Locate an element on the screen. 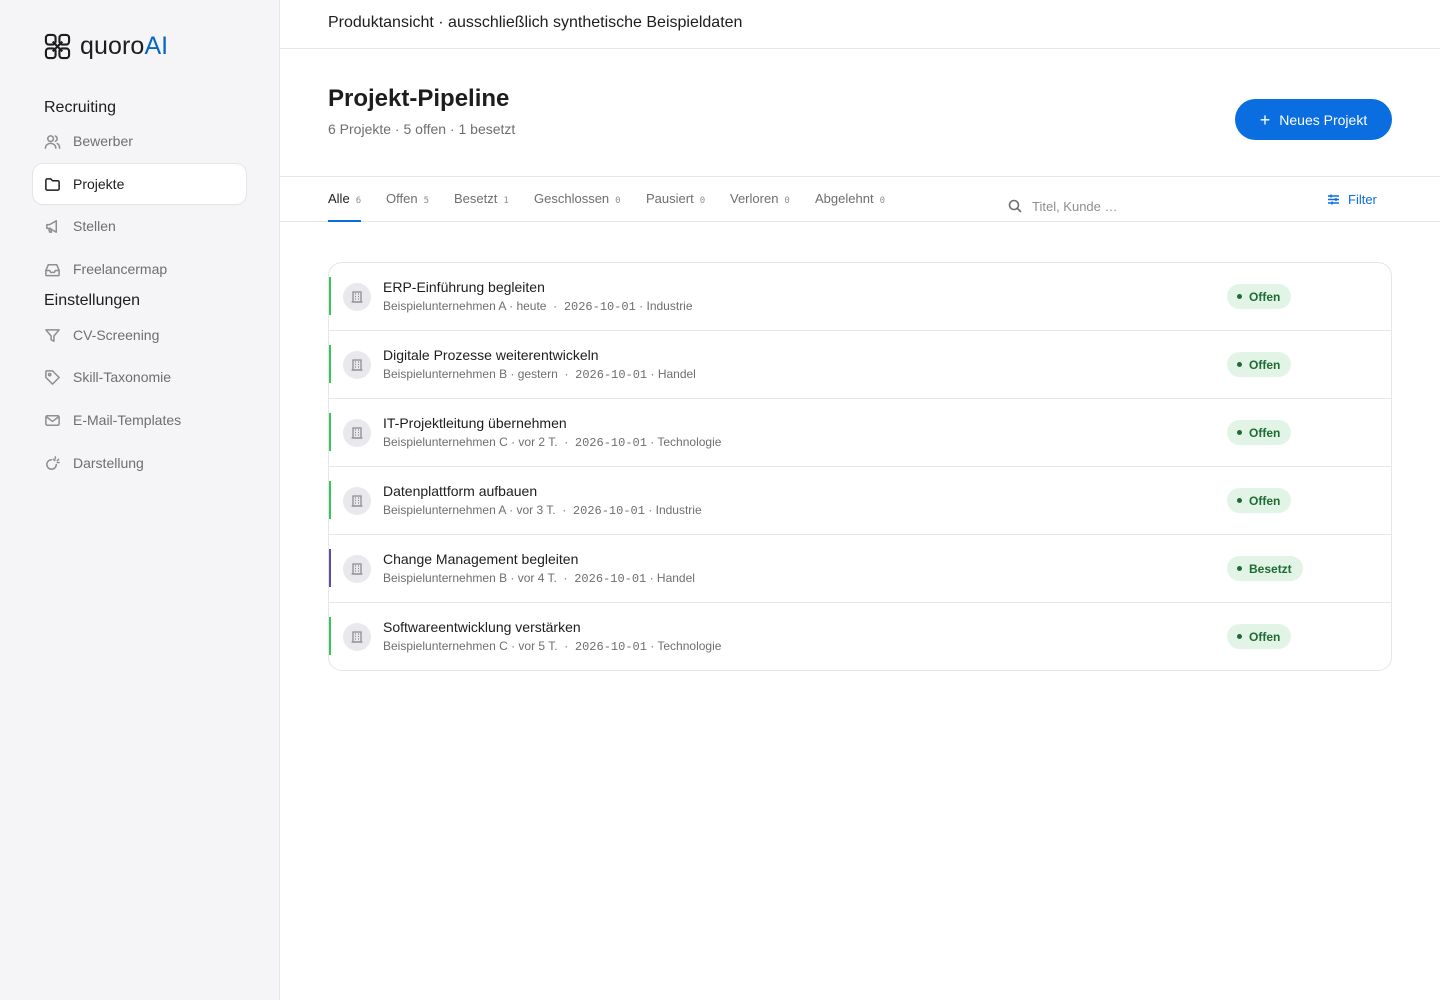 The width and height of the screenshot is (1440, 1000). tab-offen: Offen 5 is located at coordinates (407, 206).